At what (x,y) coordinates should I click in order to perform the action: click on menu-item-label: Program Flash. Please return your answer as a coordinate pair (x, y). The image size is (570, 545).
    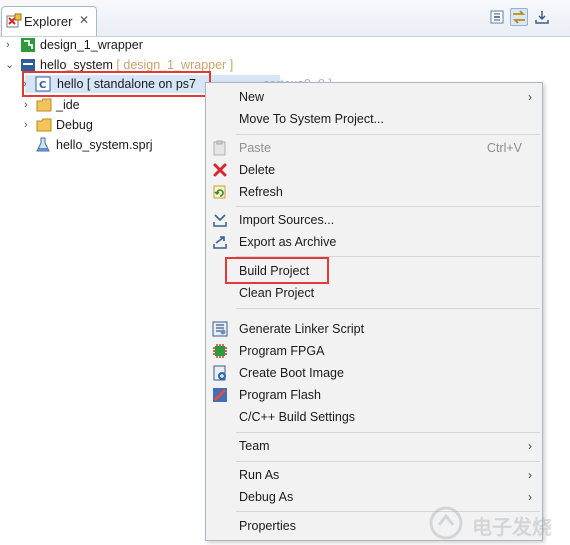
    Looking at the image, I should click on (280, 395).